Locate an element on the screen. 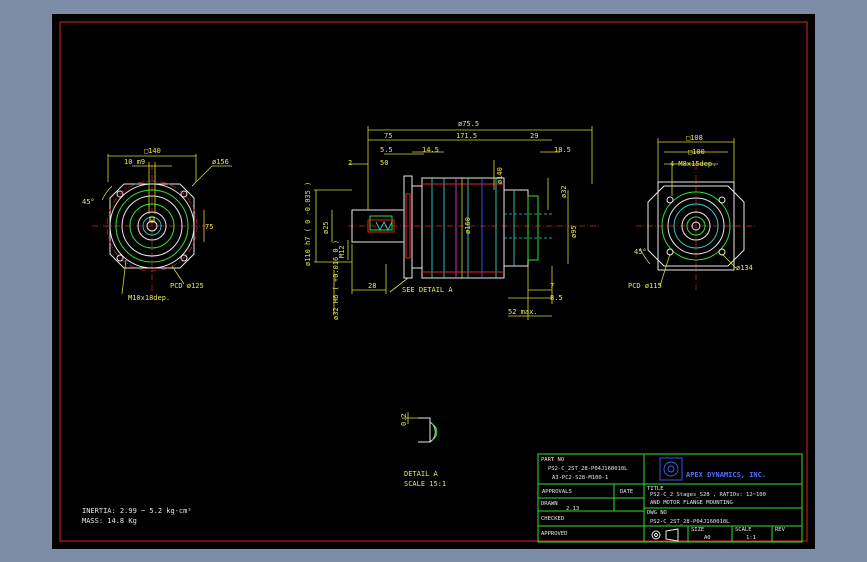 This screenshot has height=562, width=867. right-angle: 45° is located at coordinates (640, 252).